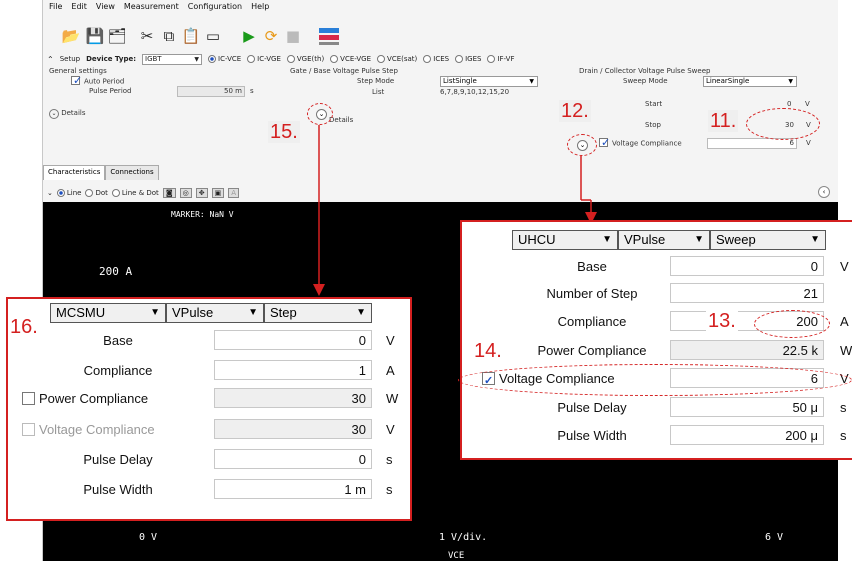 The width and height of the screenshot is (852, 561). Describe the element at coordinates (843, 435) in the screenshot. I see `c-pulse-width-unit: s` at that location.